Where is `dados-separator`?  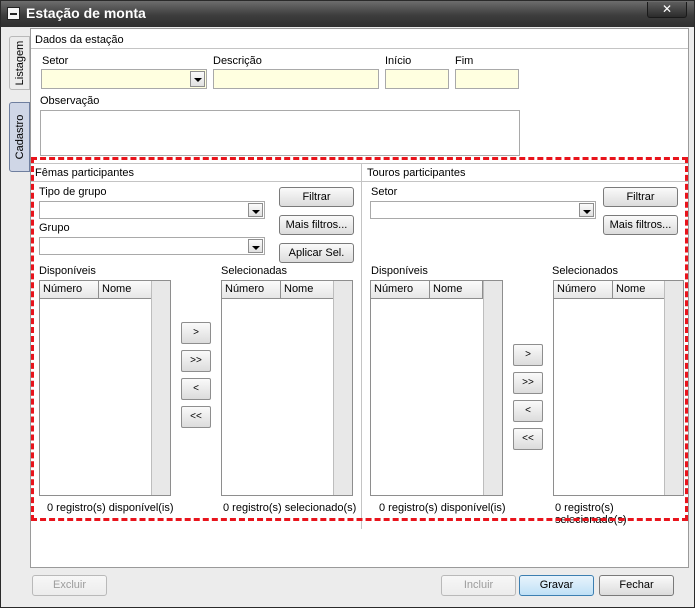 dados-separator is located at coordinates (359, 48).